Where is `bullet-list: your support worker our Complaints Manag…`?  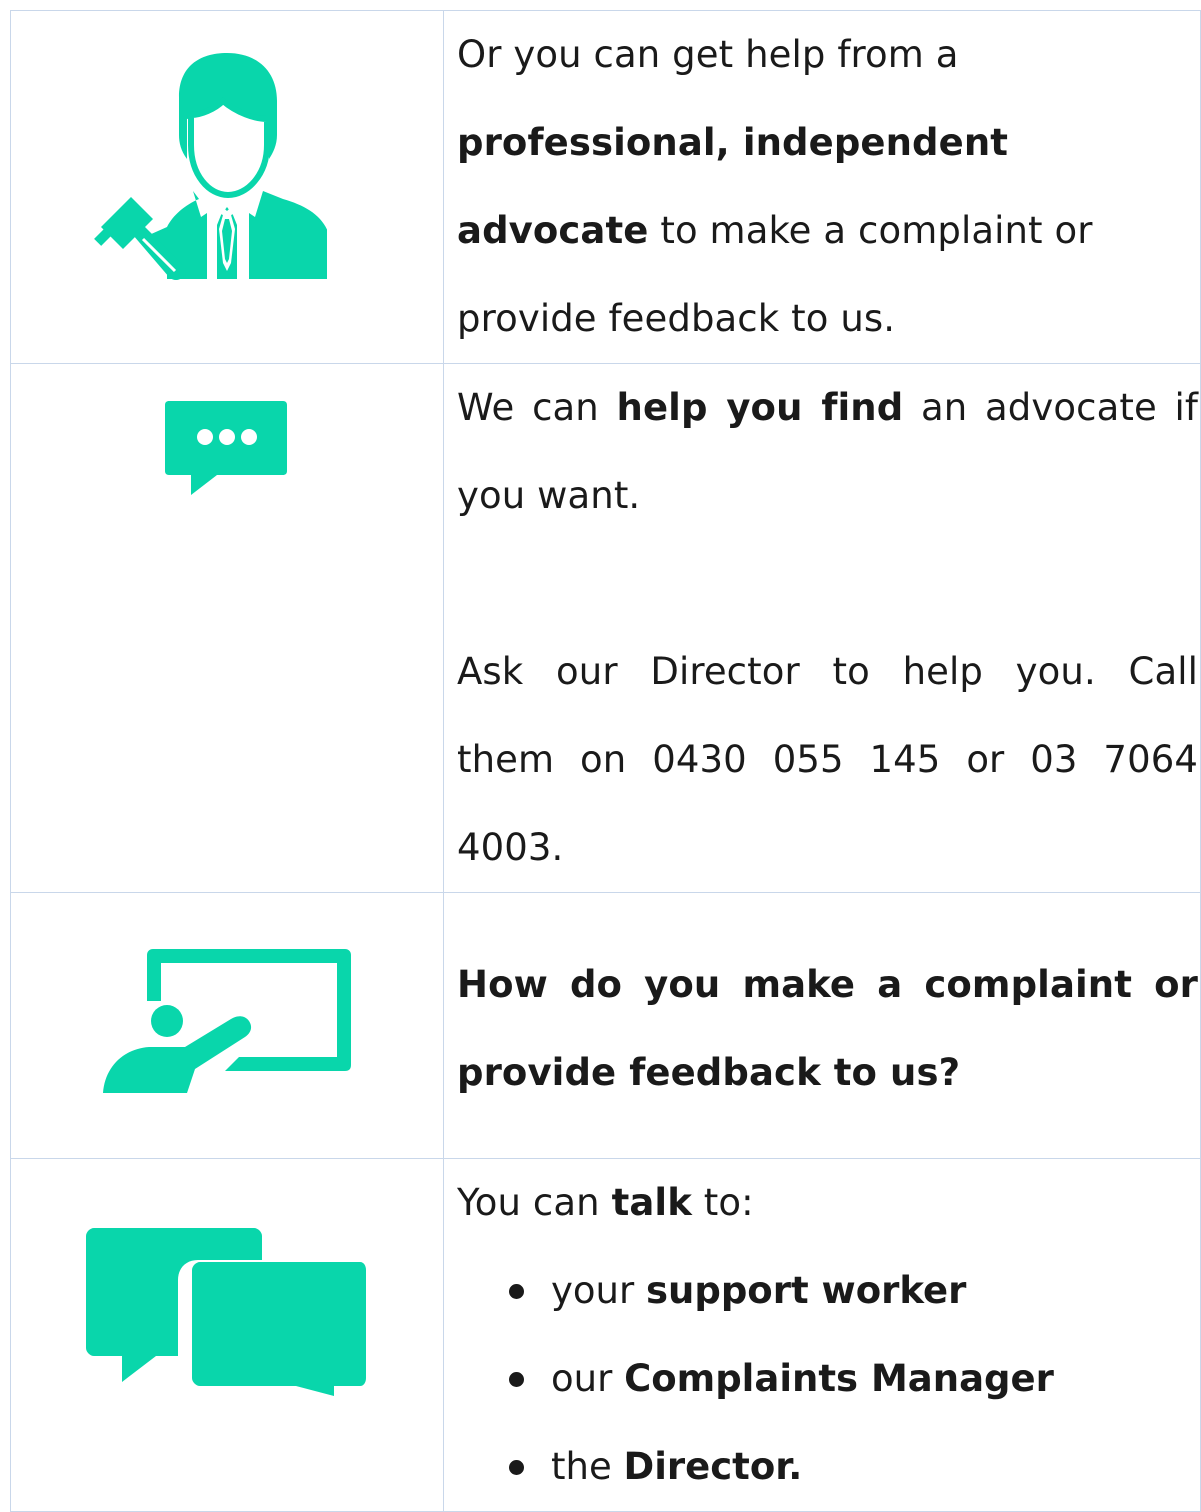
bullet-list: your support worker our Complaints Manag… is located at coordinates (828, 1379).